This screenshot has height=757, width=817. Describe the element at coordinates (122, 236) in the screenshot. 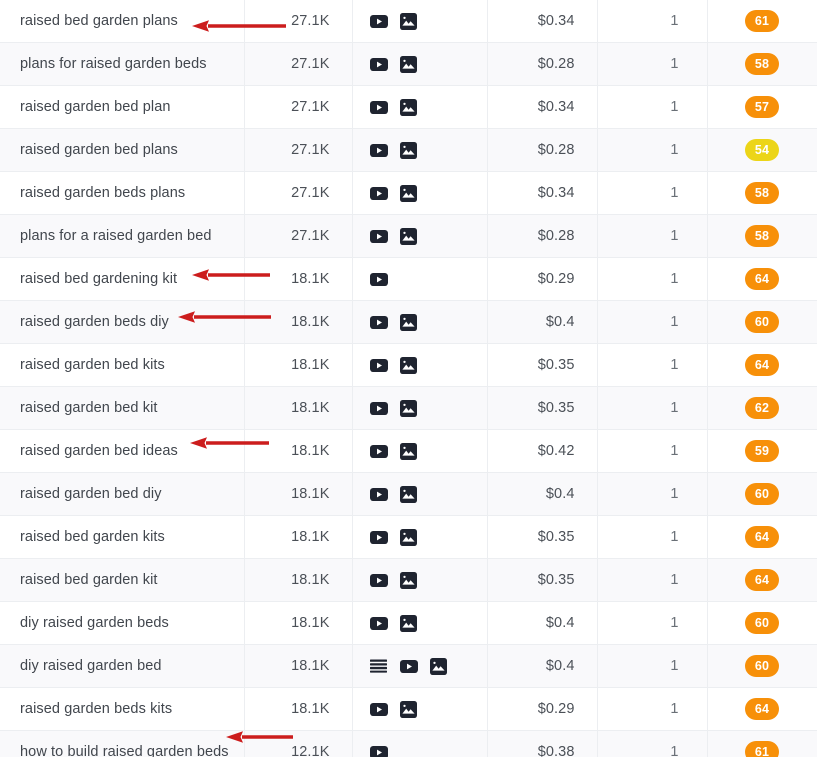

I see `keyword-cell: plans for a raised garden bed` at that location.